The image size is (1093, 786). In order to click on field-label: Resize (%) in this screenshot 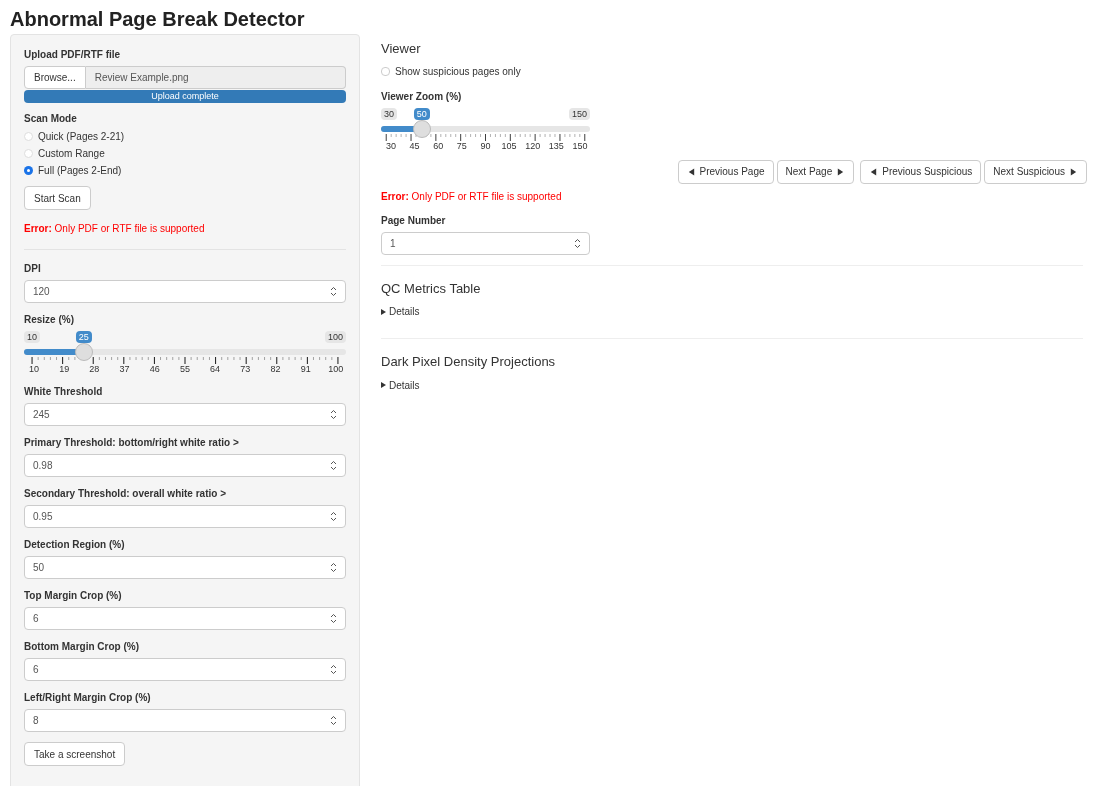, I will do `click(49, 320)`.